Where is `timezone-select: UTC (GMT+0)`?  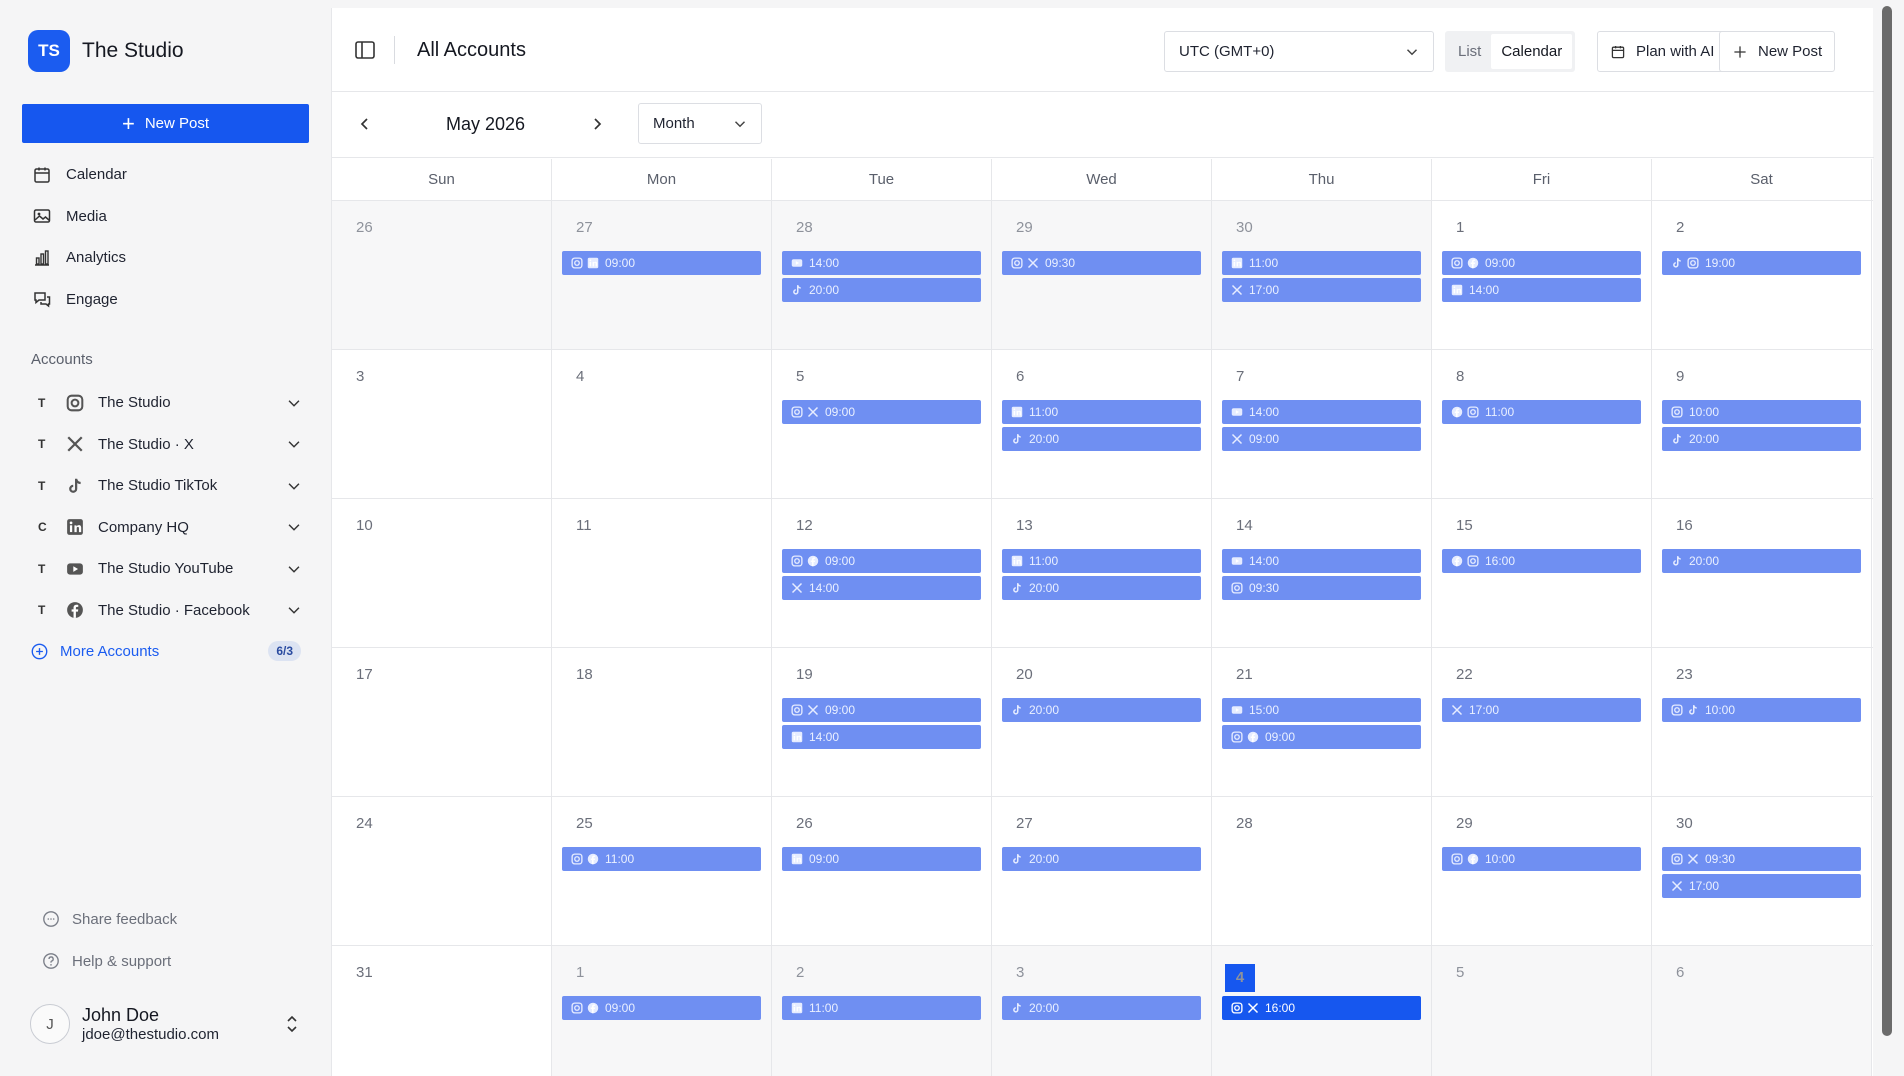
timezone-select: UTC (GMT+0) is located at coordinates (1299, 51).